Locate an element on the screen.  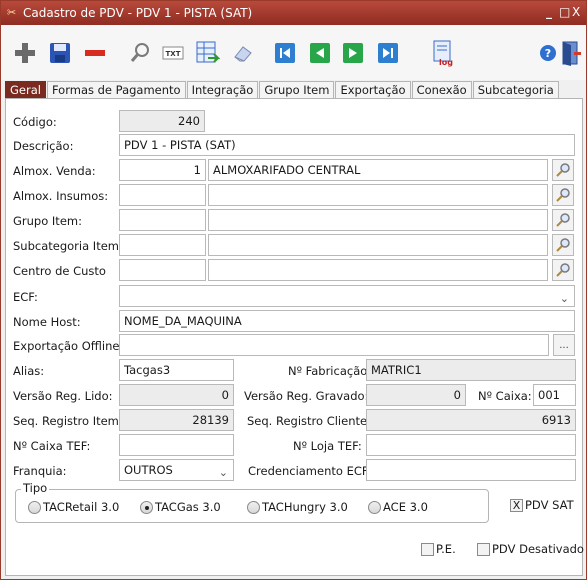
pdv-sat-label: PDV SAT is located at coordinates (549, 505).